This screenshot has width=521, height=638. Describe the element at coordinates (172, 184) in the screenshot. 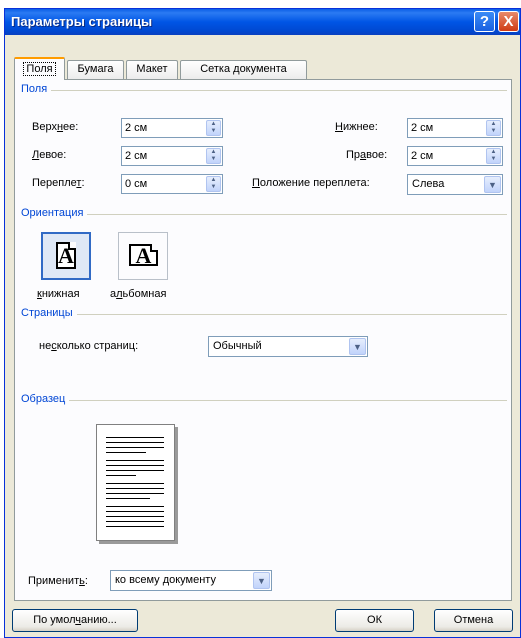

I see `gutter-spinner: 0 см ▲ ▼` at that location.